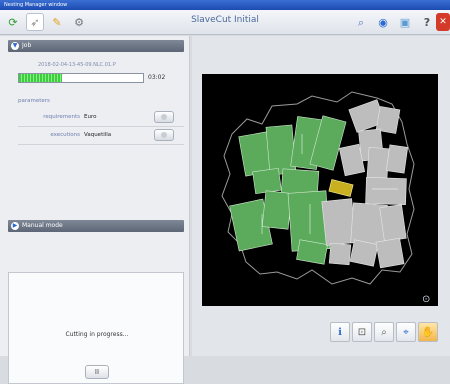 This screenshot has width=450, height=384. Describe the element at coordinates (340, 332) in the screenshot. I see `info-icon: ℹ` at that location.